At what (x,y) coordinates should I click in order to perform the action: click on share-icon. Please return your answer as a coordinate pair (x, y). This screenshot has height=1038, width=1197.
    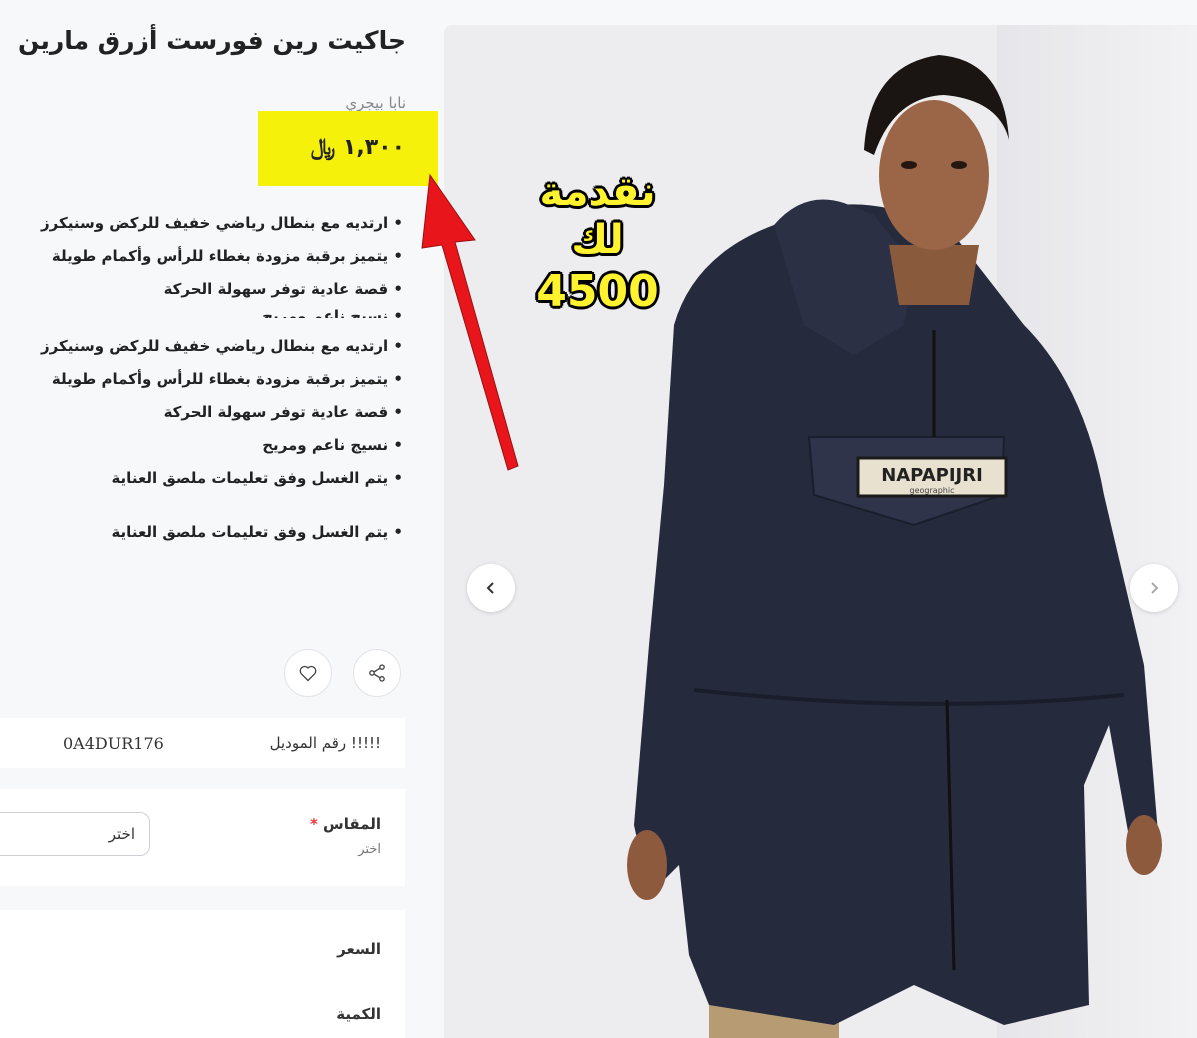
    Looking at the image, I should click on (377, 673).